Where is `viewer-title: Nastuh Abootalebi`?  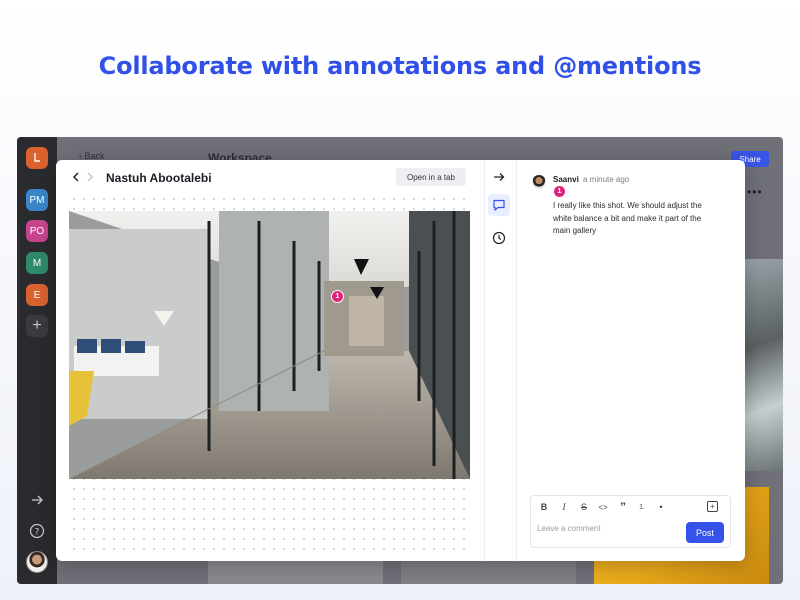 viewer-title: Nastuh Abootalebi is located at coordinates (159, 178).